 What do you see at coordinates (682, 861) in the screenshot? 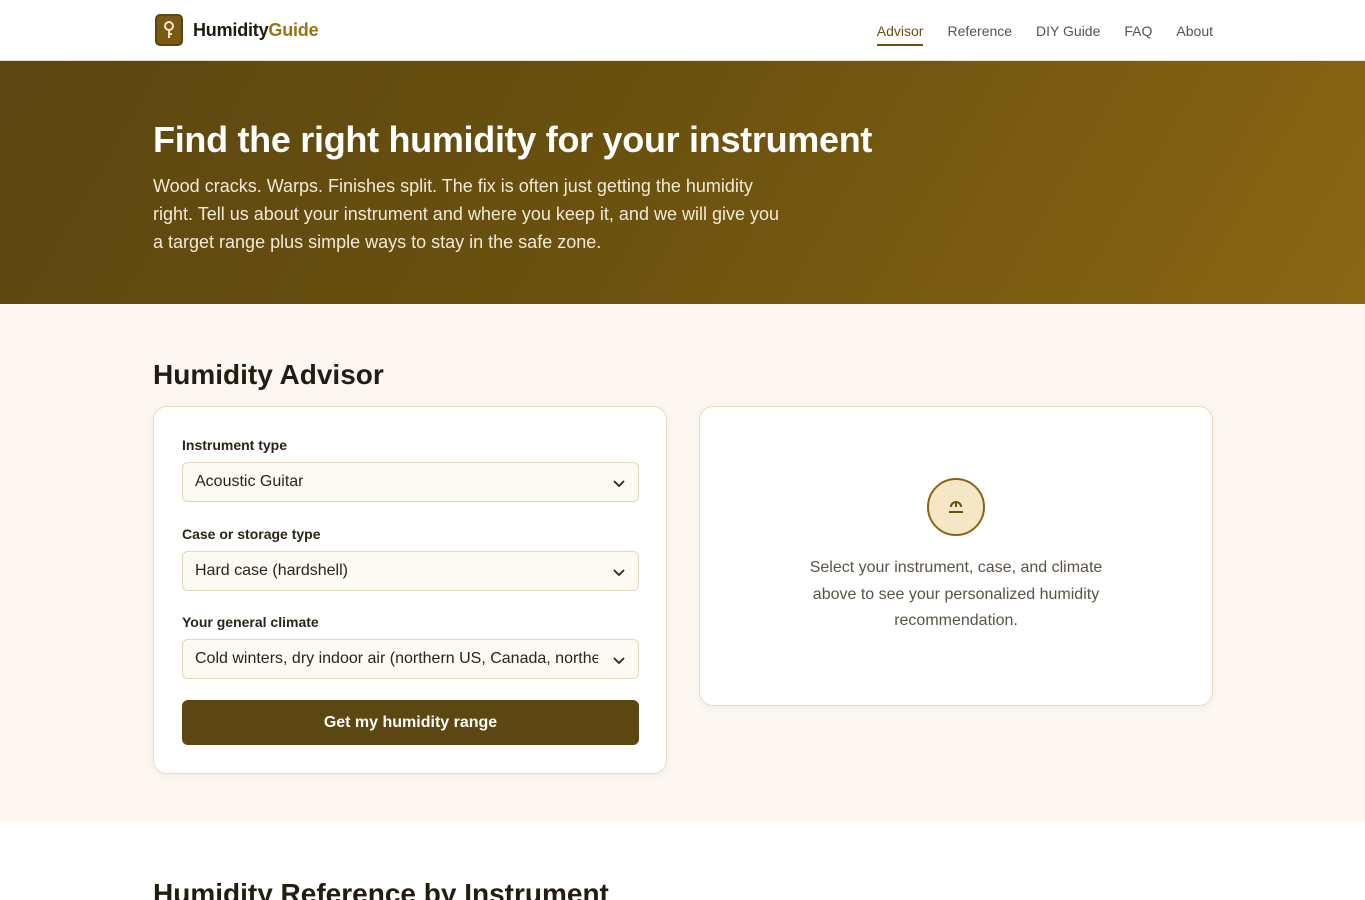
I see `reference-section: Humidity Reference by Instrument` at bounding box center [682, 861].